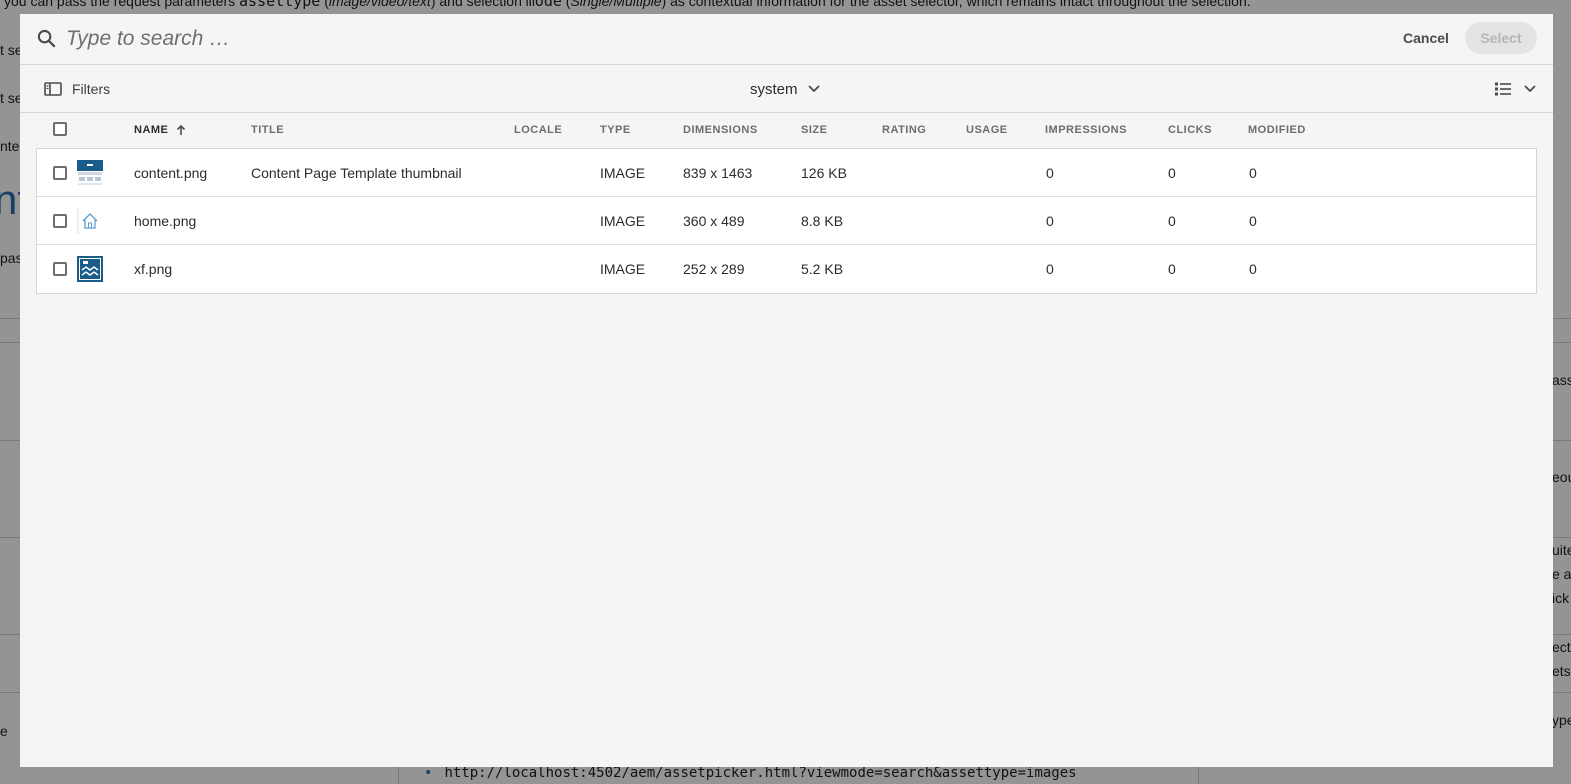 The image size is (1571, 784). What do you see at coordinates (822, 221) in the screenshot?
I see `asset-size: 8.8 KB` at bounding box center [822, 221].